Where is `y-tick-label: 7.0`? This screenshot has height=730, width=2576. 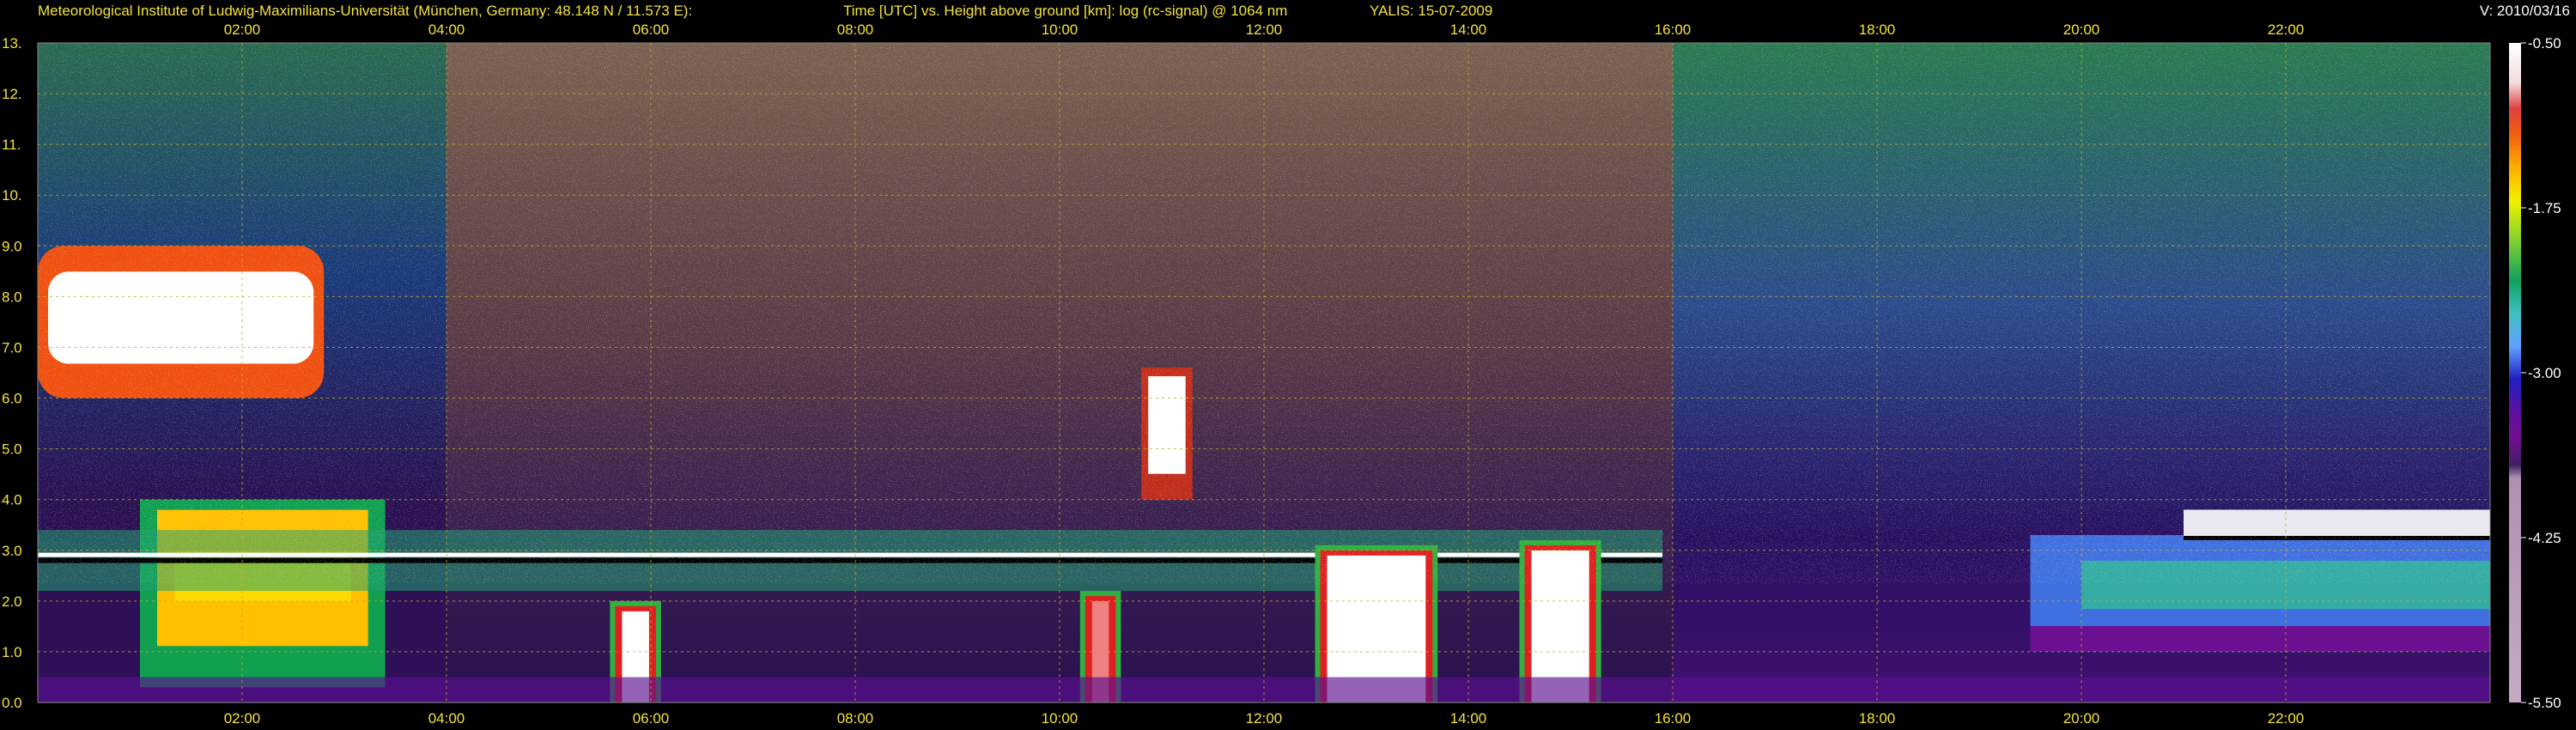 y-tick-label: 7.0 is located at coordinates (12, 347).